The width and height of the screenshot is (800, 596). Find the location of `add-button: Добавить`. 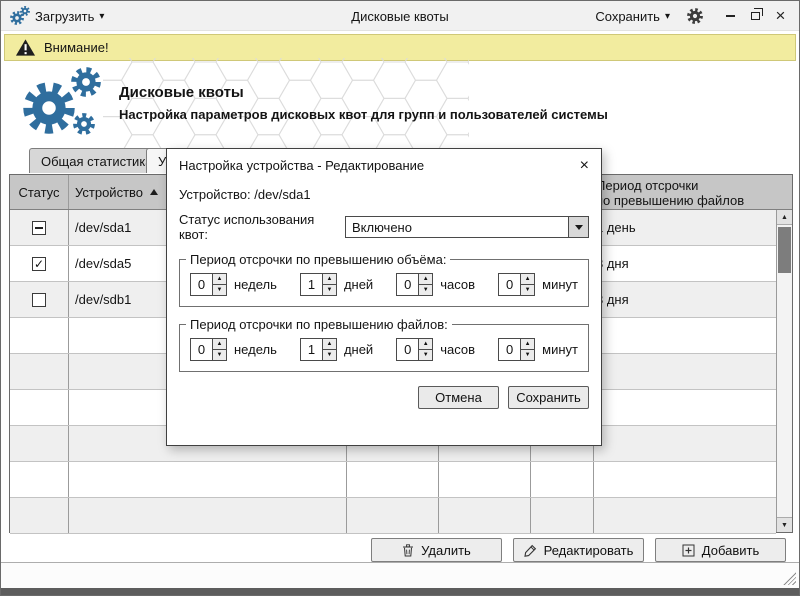

add-button: Добавить is located at coordinates (720, 550).